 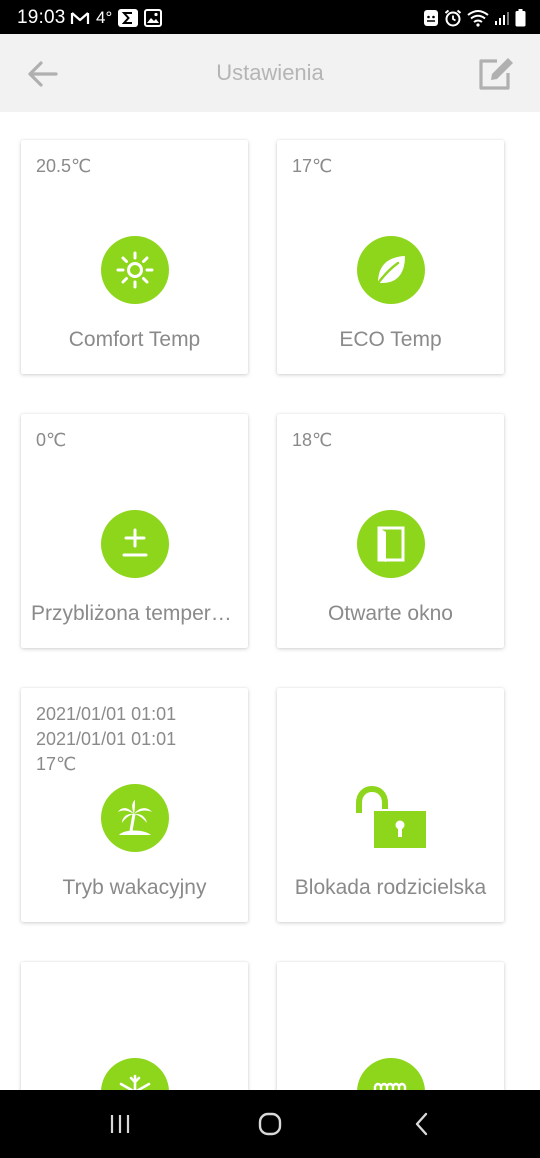 I want to click on card-label: Blokada rodzicielska, so click(x=390, y=887).